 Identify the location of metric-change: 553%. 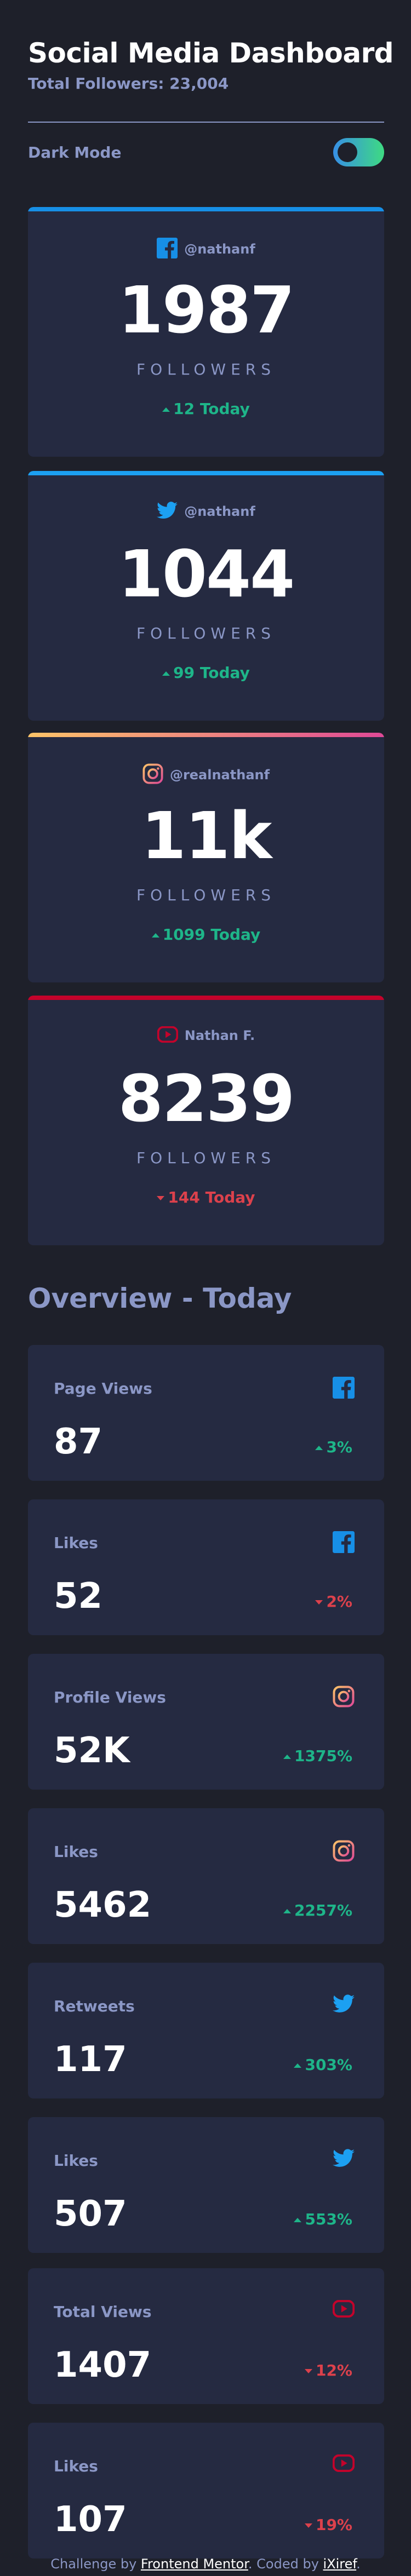
(323, 2219).